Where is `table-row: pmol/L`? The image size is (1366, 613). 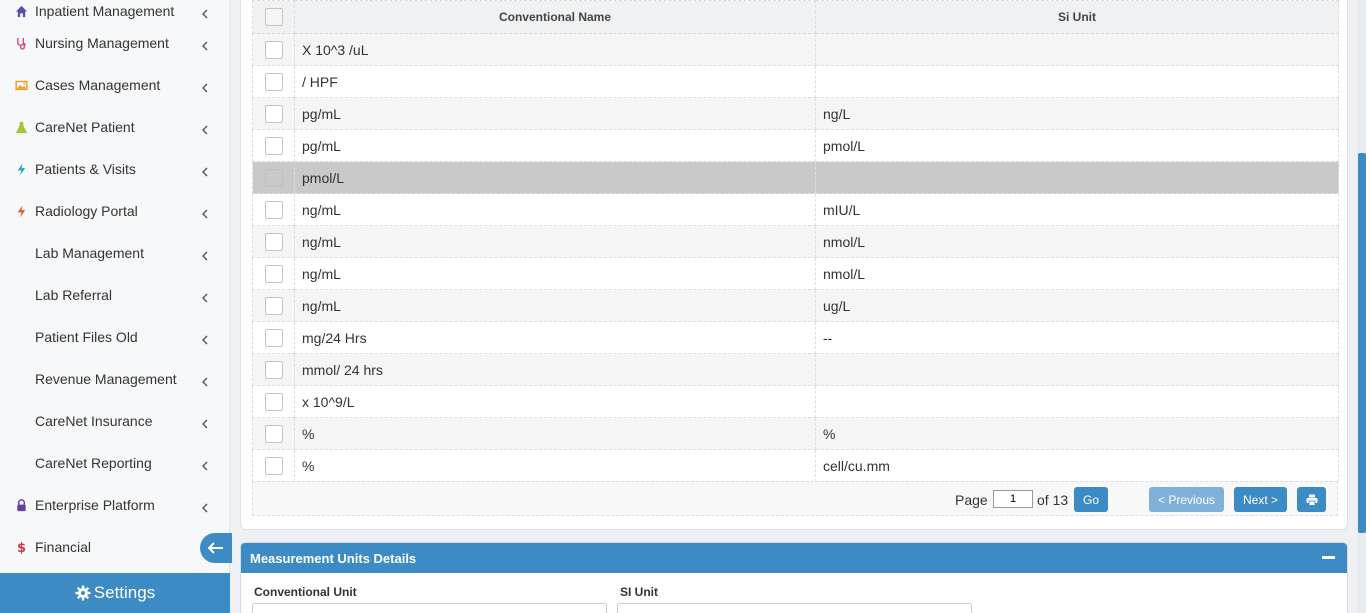 table-row: pmol/L is located at coordinates (795, 177).